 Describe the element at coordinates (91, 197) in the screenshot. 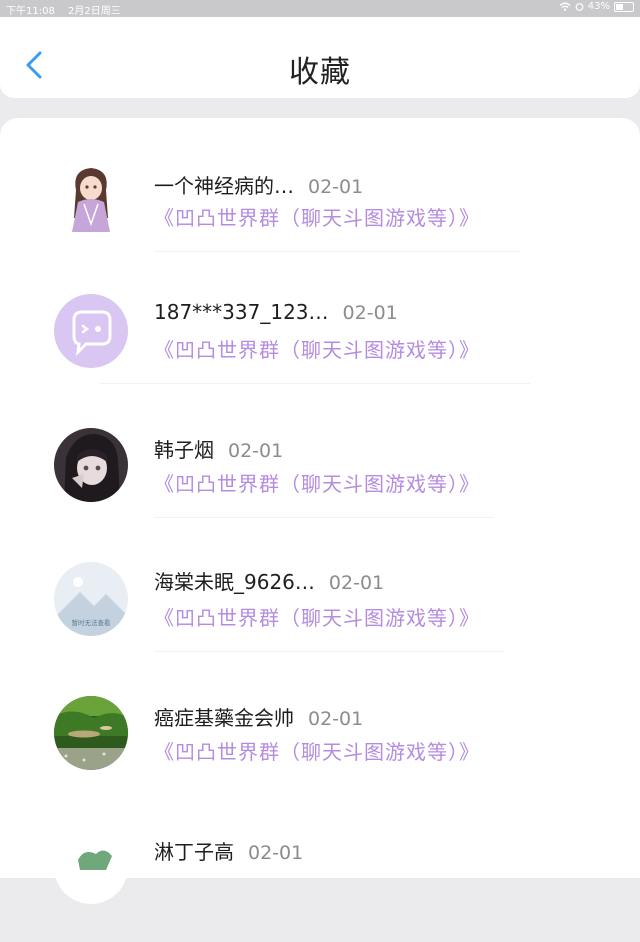

I see `anime-girl-avatar` at that location.